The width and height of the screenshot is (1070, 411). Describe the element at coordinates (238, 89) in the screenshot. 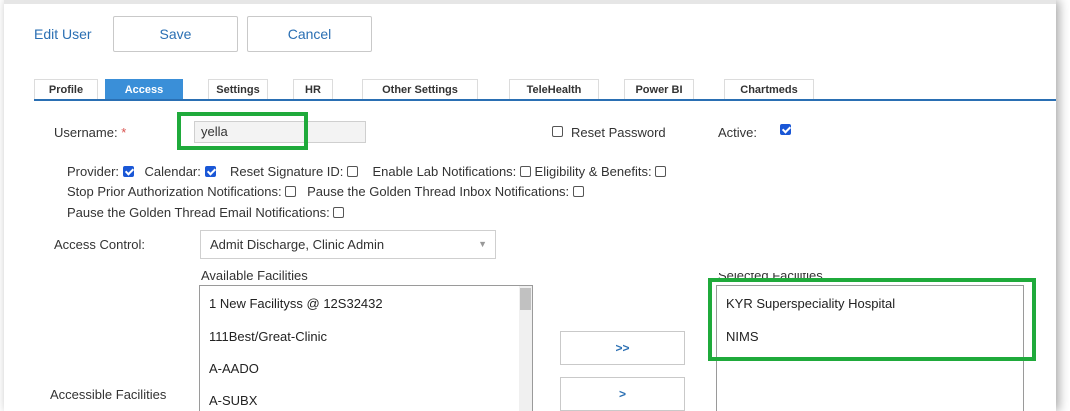

I see `tab-settings: Settings` at that location.